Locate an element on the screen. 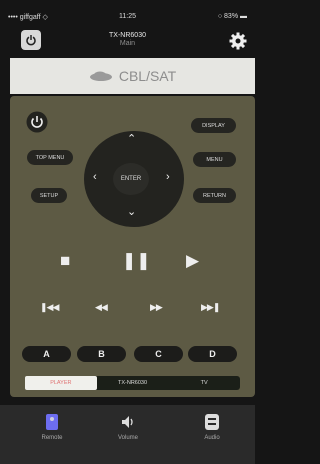 The width and height of the screenshot is (320, 464). left-arrow-icon: ‹ is located at coordinates (95, 177).